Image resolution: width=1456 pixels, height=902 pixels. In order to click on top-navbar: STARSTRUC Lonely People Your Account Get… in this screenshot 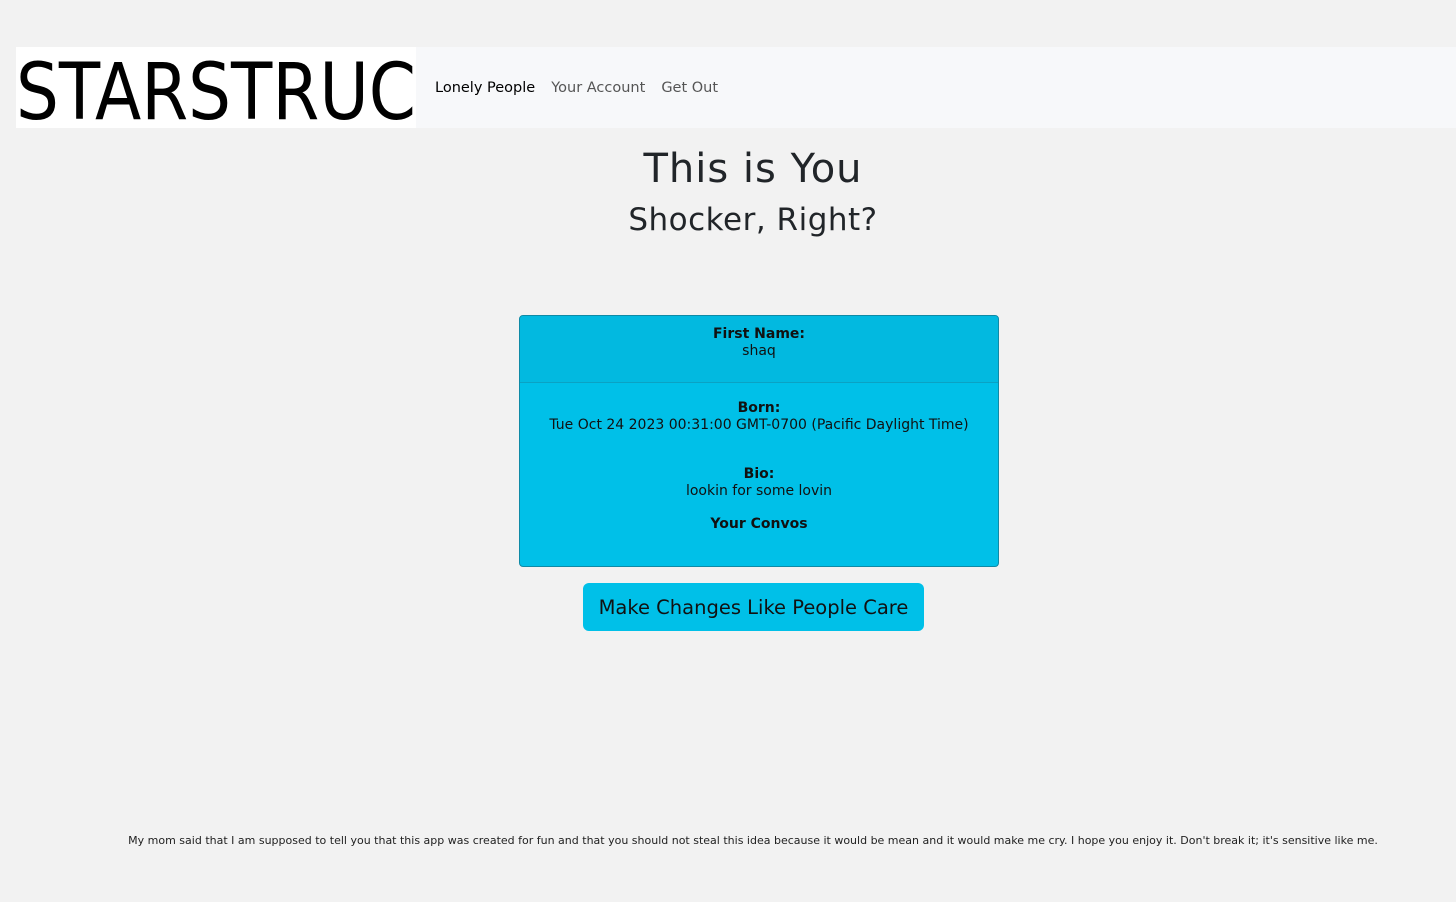, I will do `click(736, 87)`.